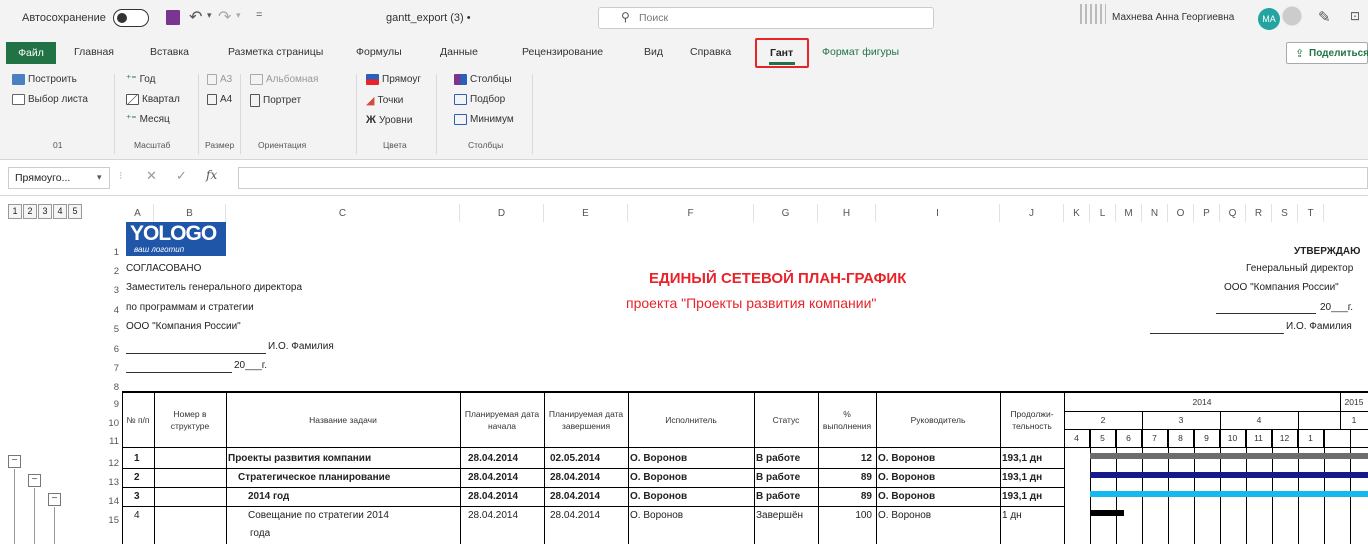 Image resolution: width=1368 pixels, height=544 pixels. I want to click on autosave-toggle, so click(131, 18).